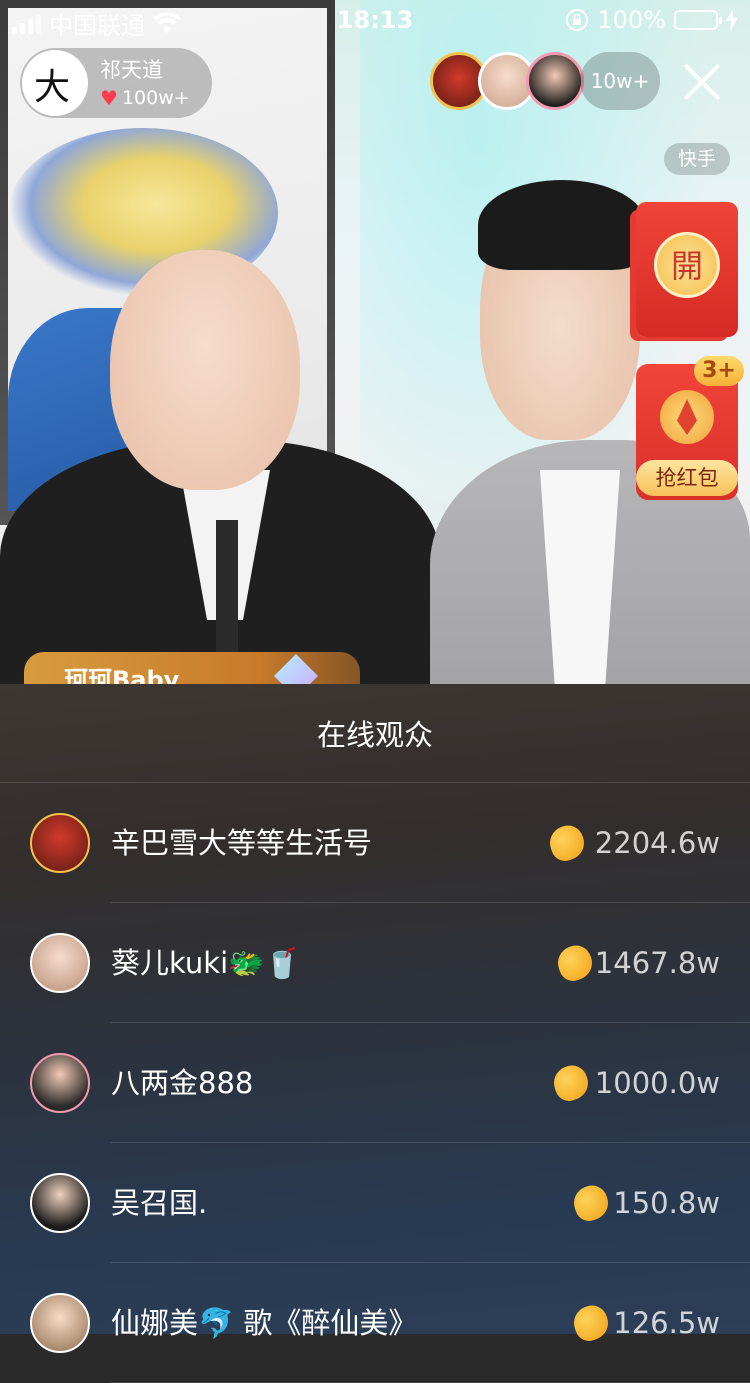 This screenshot has width=750, height=1383. What do you see at coordinates (702, 82) in the screenshot?
I see `close-icon` at bounding box center [702, 82].